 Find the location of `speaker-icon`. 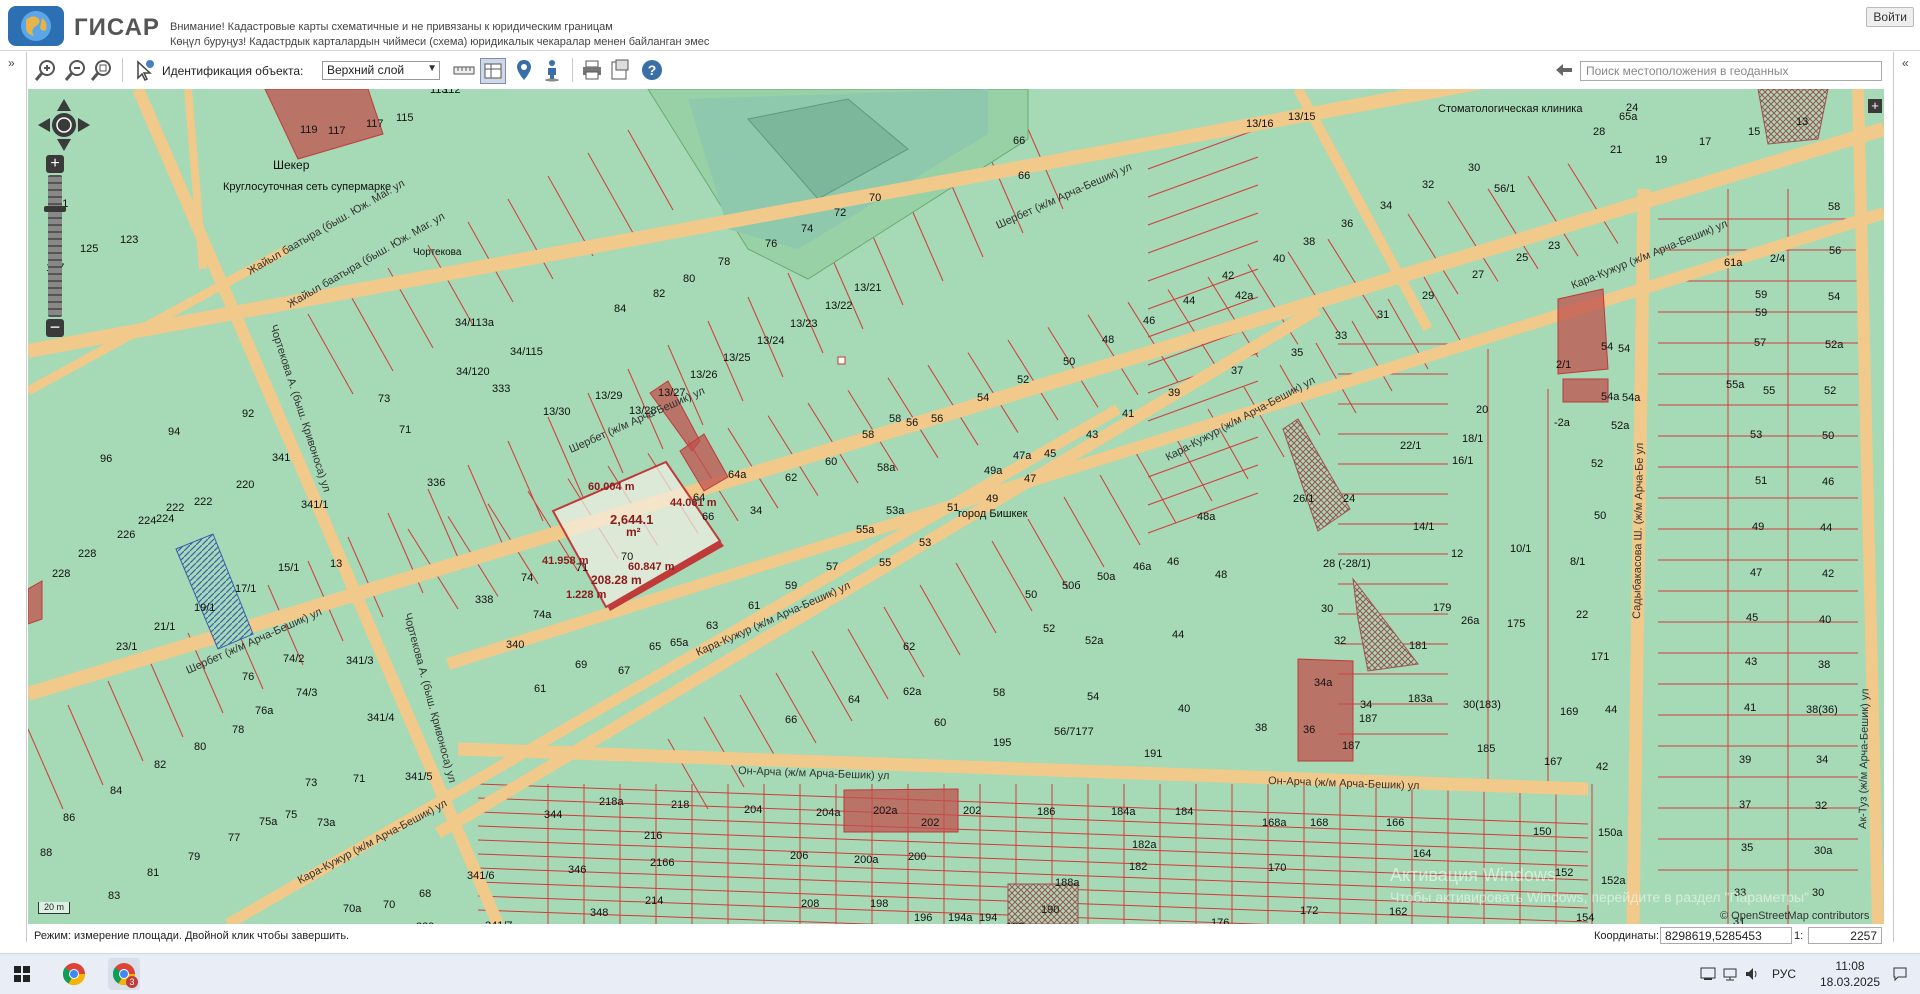

speaker-icon is located at coordinates (1752, 974).